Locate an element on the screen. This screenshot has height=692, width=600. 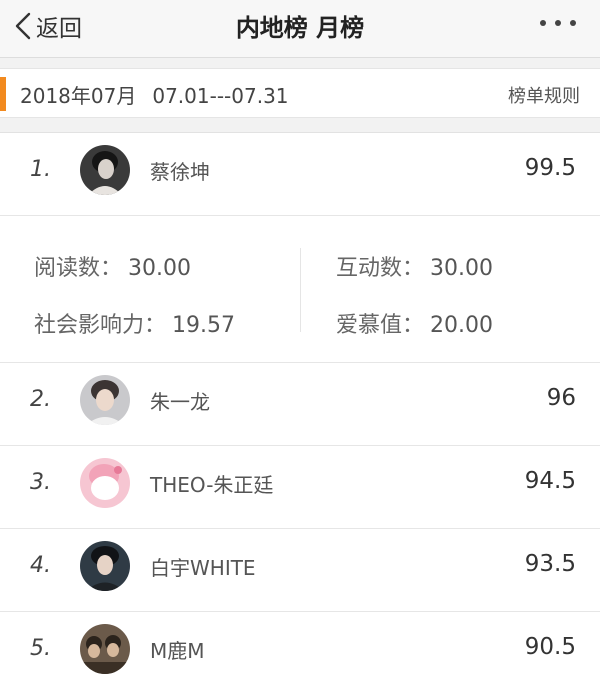
score: 99.5 is located at coordinates (550, 168).